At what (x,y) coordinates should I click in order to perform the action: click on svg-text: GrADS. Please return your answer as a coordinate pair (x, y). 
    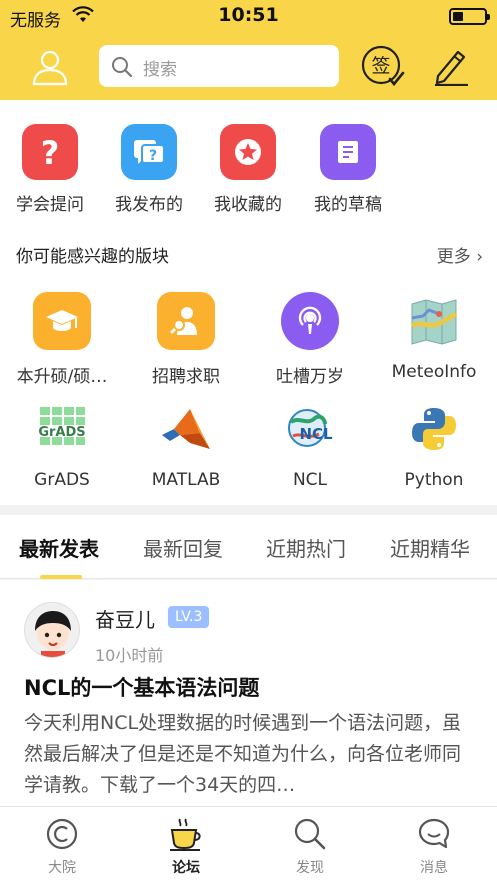
    Looking at the image, I should click on (61, 432).